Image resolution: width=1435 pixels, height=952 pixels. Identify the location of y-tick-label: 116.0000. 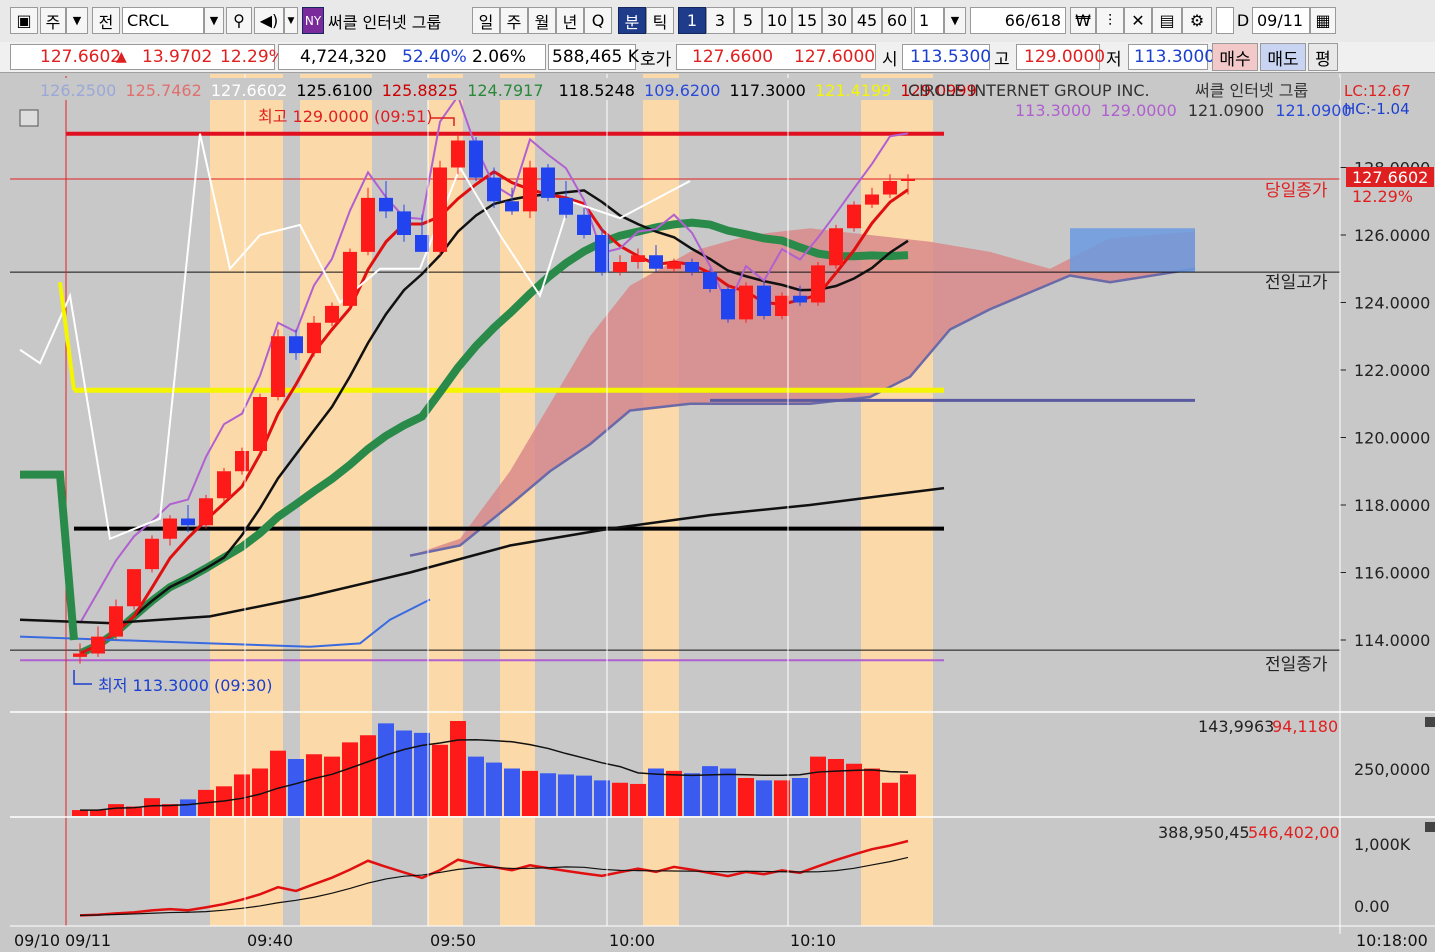
(1392, 573).